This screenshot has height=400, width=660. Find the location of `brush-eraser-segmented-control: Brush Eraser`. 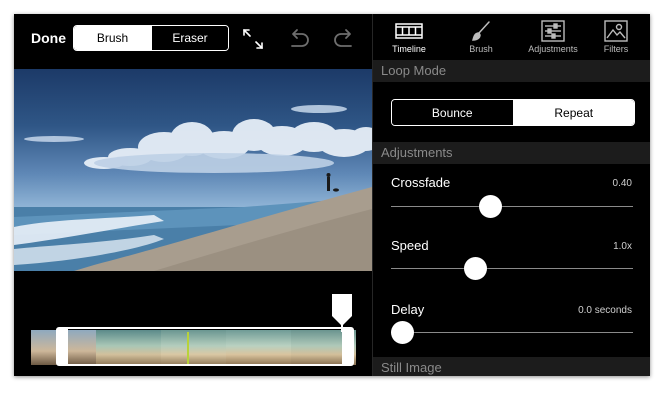

brush-eraser-segmented-control: Brush Eraser is located at coordinates (151, 38).